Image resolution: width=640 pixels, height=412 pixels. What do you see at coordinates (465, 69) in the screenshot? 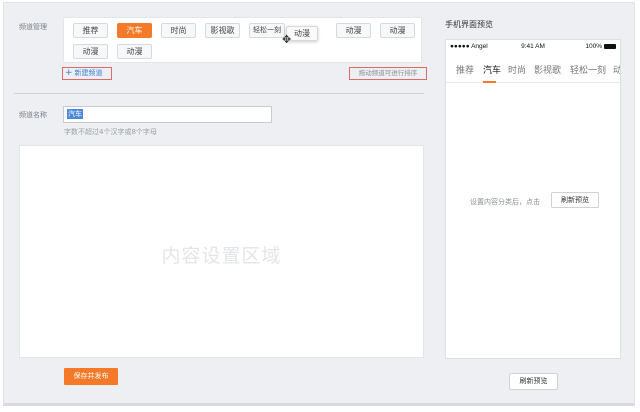
I see `phone-tab: 推荐` at bounding box center [465, 69].